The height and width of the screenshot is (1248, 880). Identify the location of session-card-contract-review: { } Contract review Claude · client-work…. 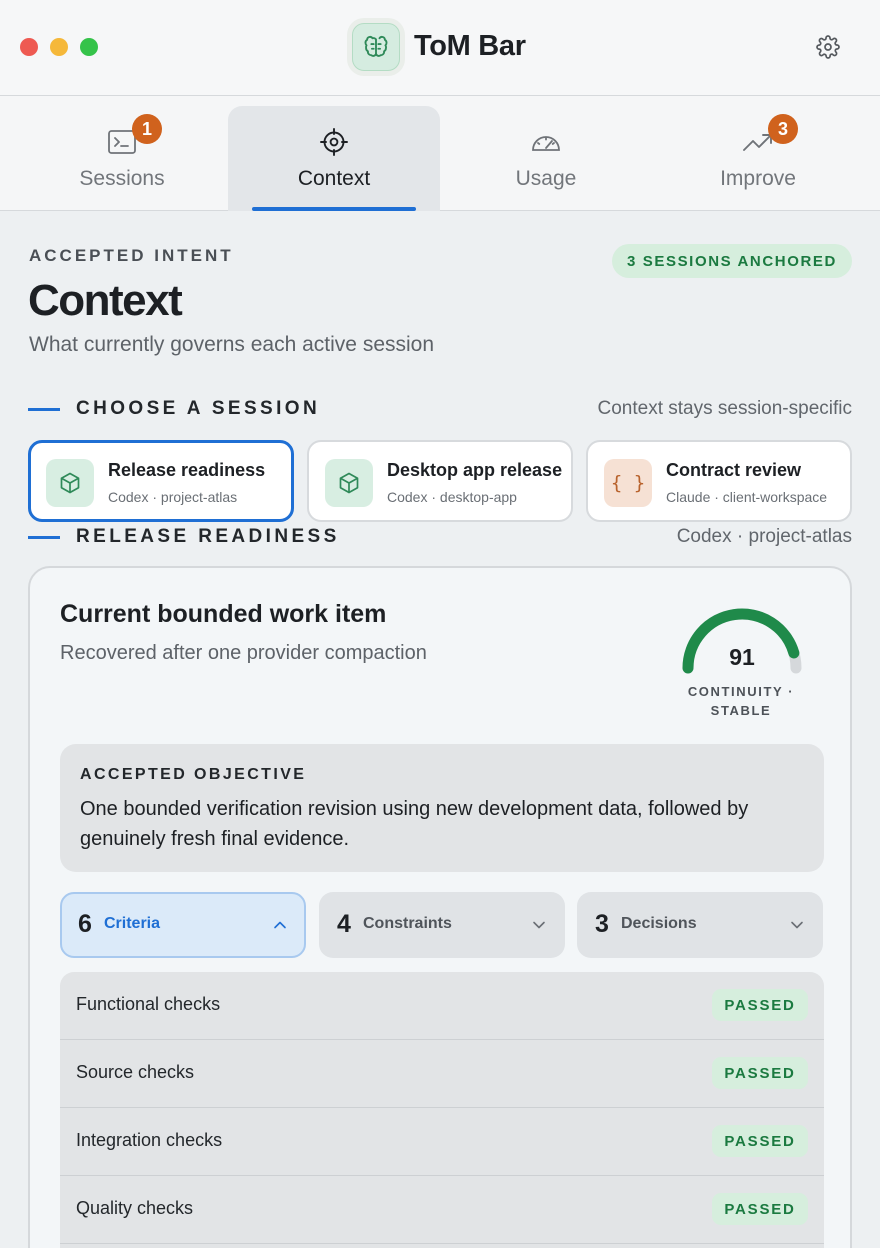
(719, 481).